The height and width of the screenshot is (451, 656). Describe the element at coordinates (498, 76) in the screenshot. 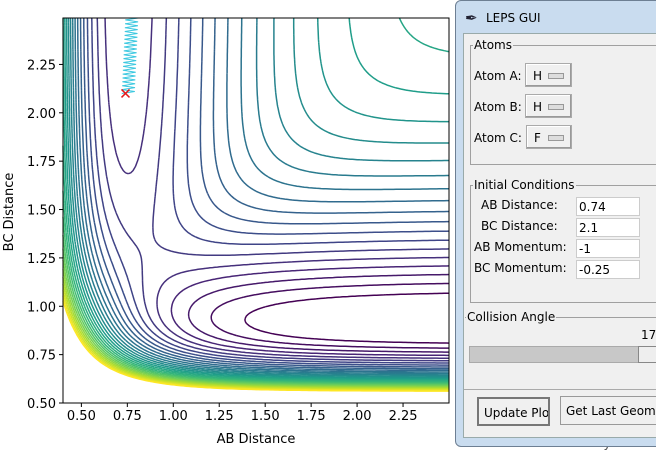

I see `atom-a-label: Atom A:` at that location.